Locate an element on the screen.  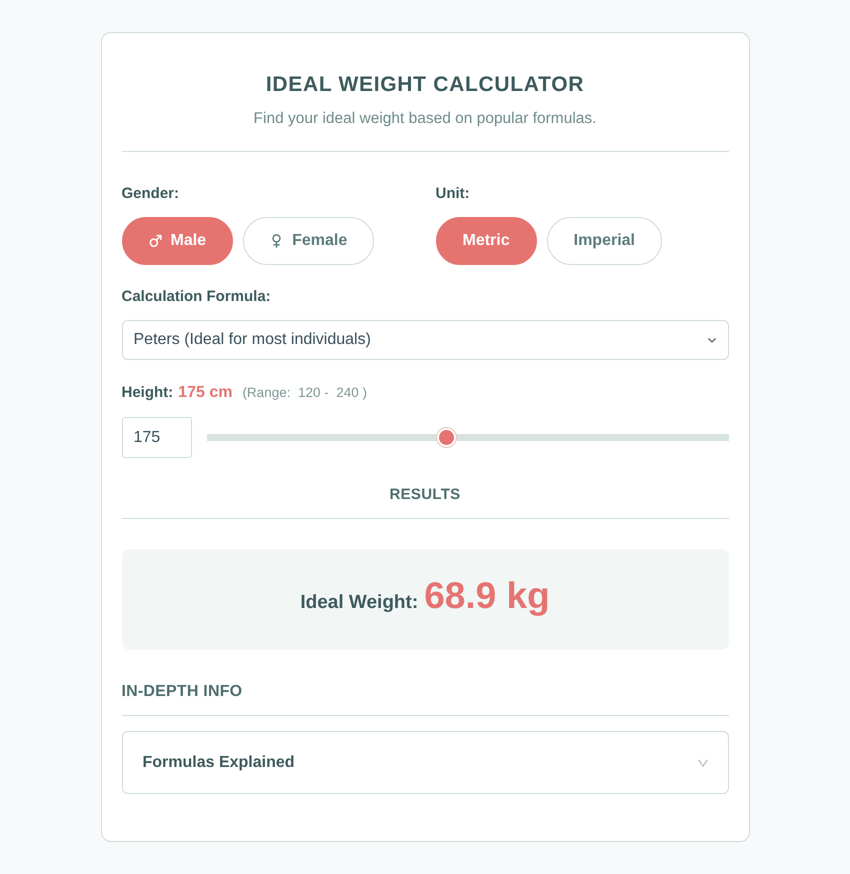
male-symbol-icon is located at coordinates (155, 241).